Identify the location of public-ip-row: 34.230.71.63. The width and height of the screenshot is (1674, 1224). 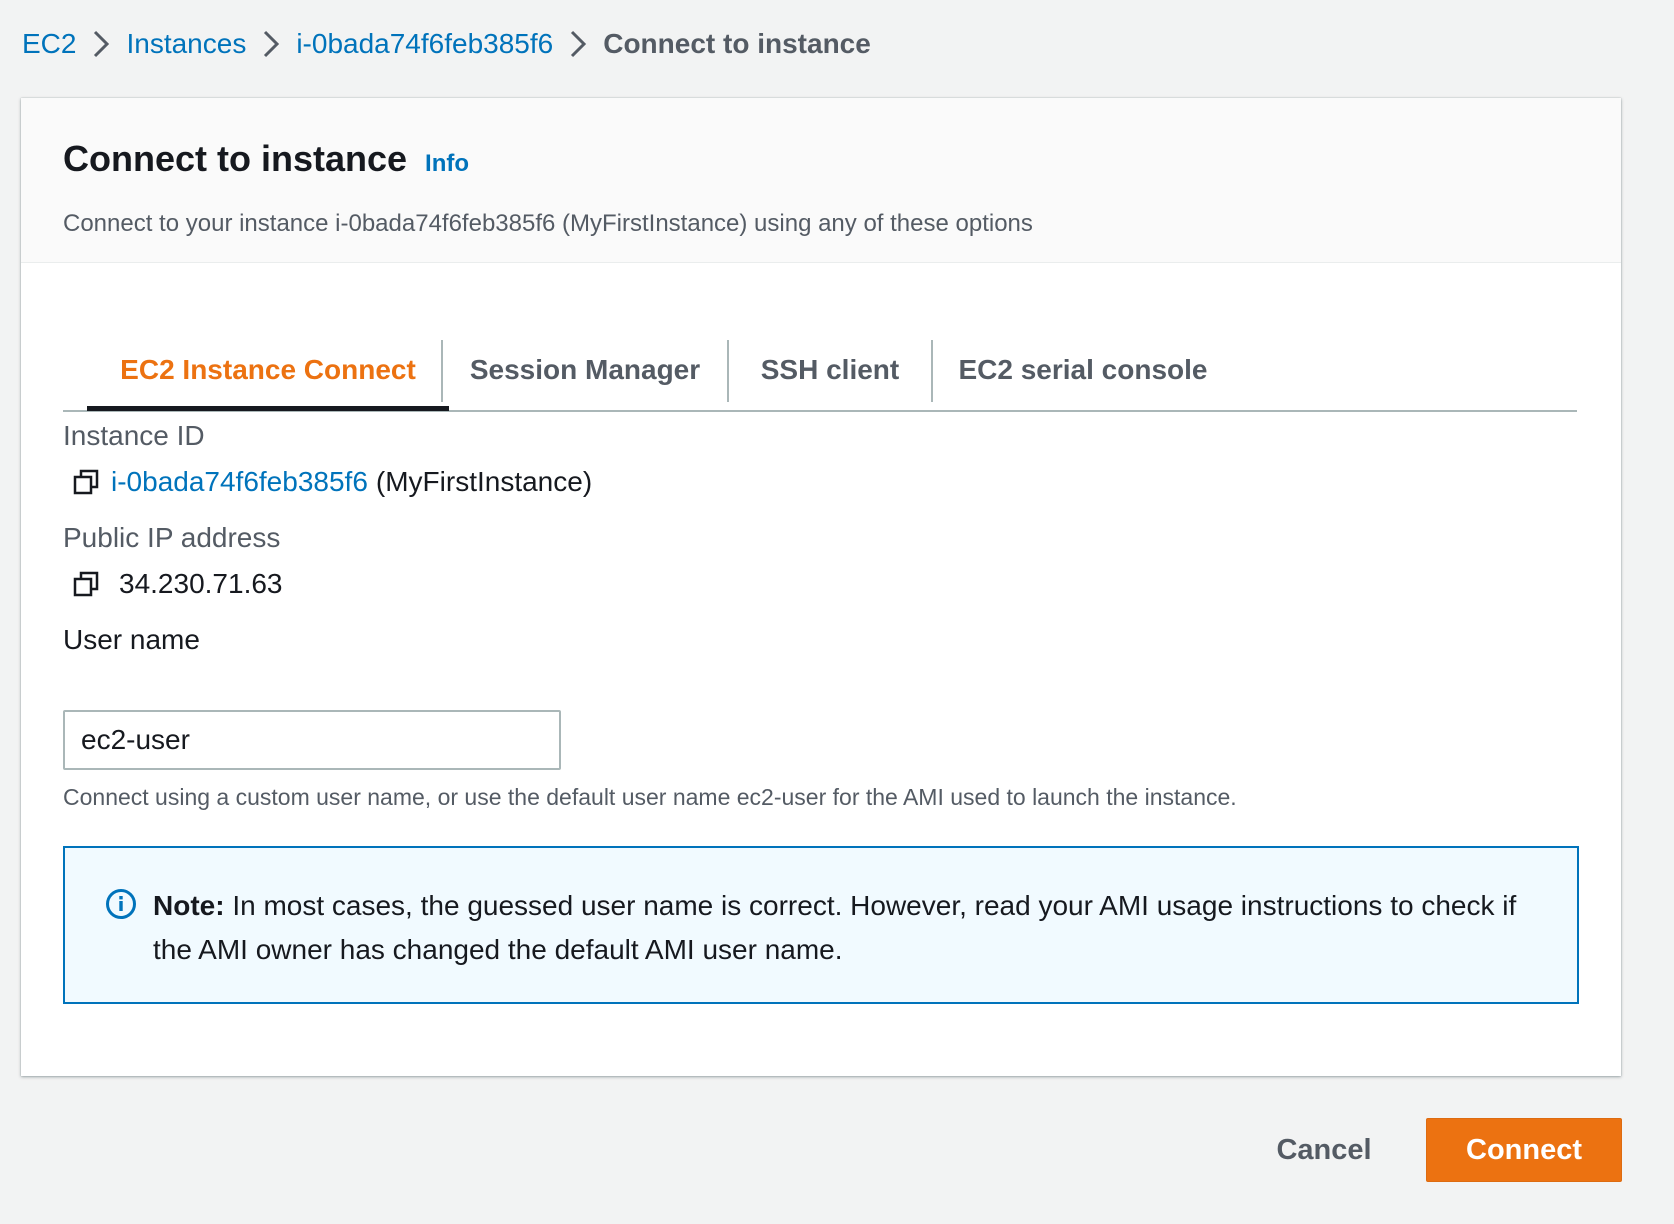
(177, 584).